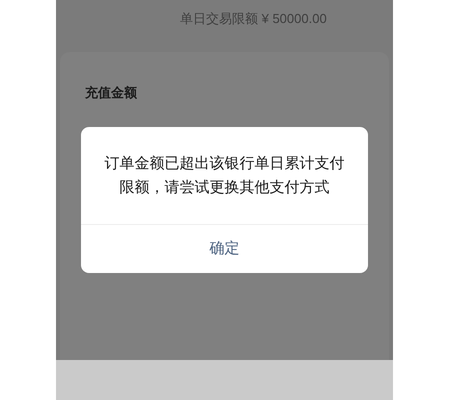 This screenshot has height=400, width=449. What do you see at coordinates (253, 18) in the screenshot?
I see `daily-limit-text: 单日交易限额 ¥ 50000.00` at bounding box center [253, 18].